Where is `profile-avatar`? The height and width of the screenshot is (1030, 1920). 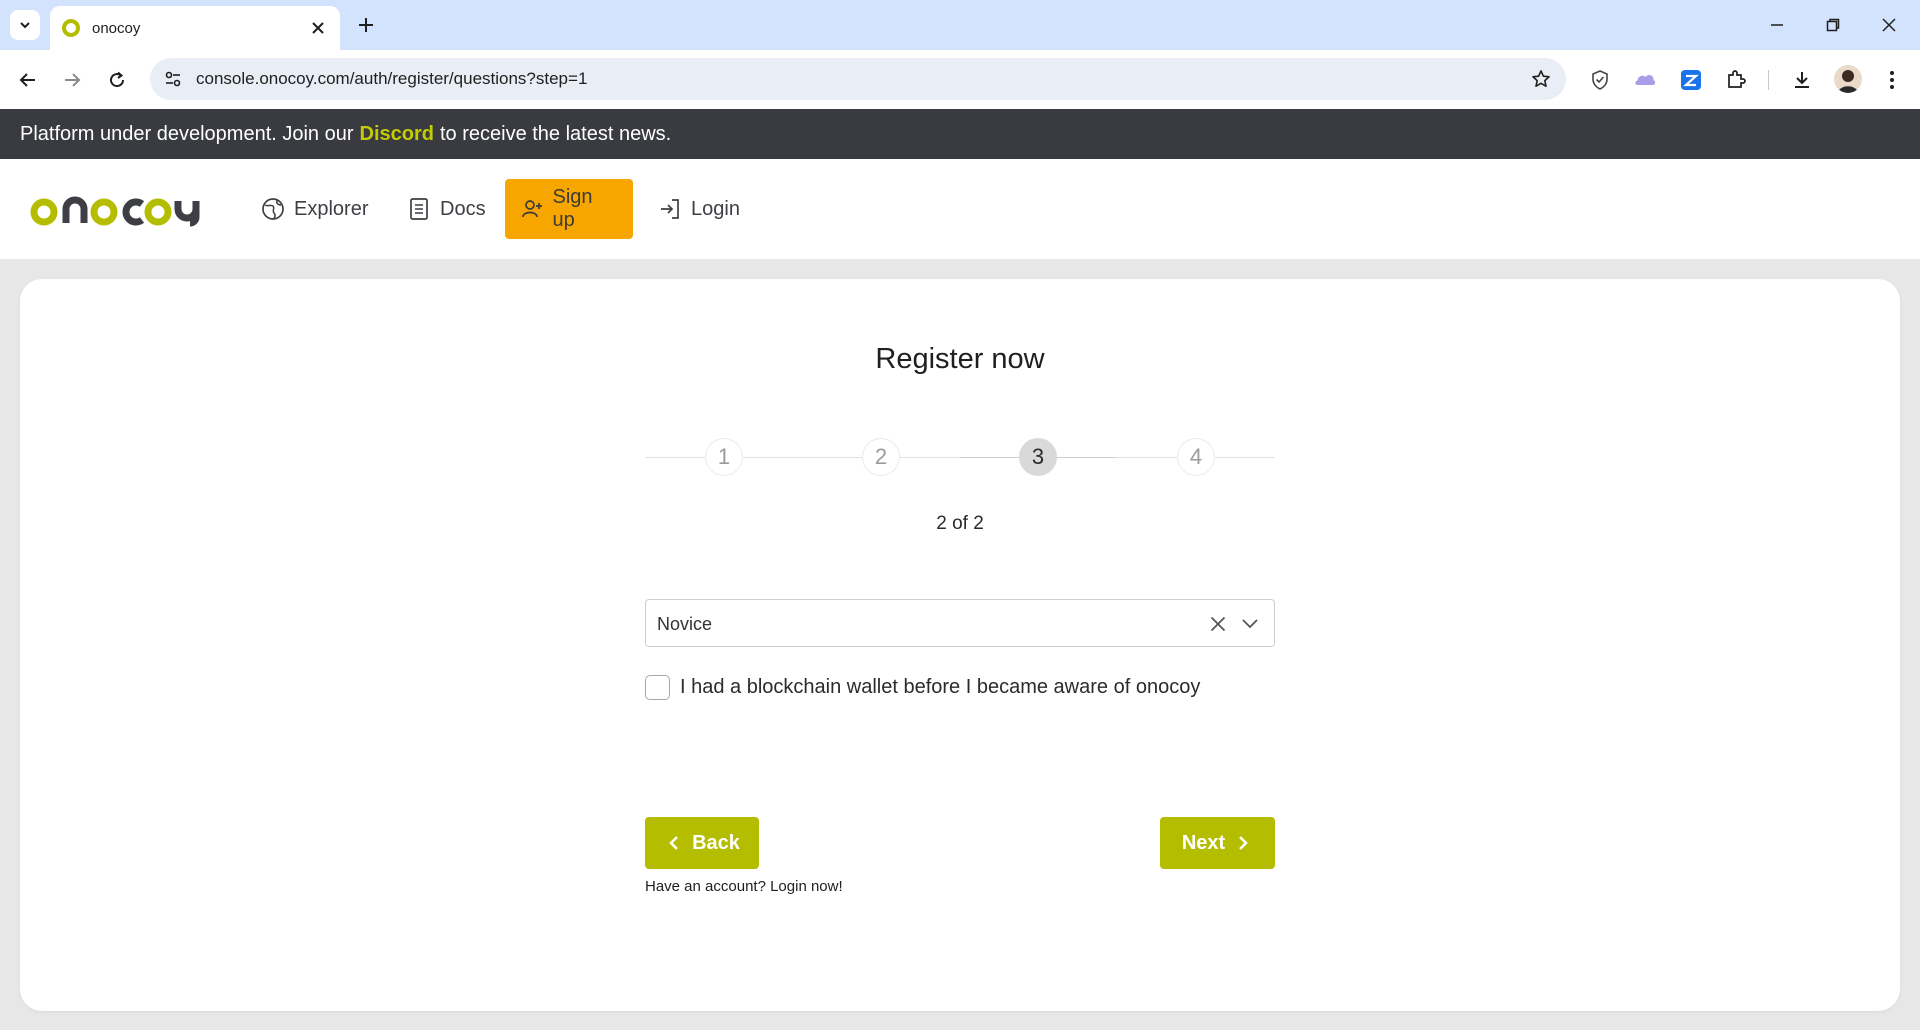 profile-avatar is located at coordinates (1848, 79).